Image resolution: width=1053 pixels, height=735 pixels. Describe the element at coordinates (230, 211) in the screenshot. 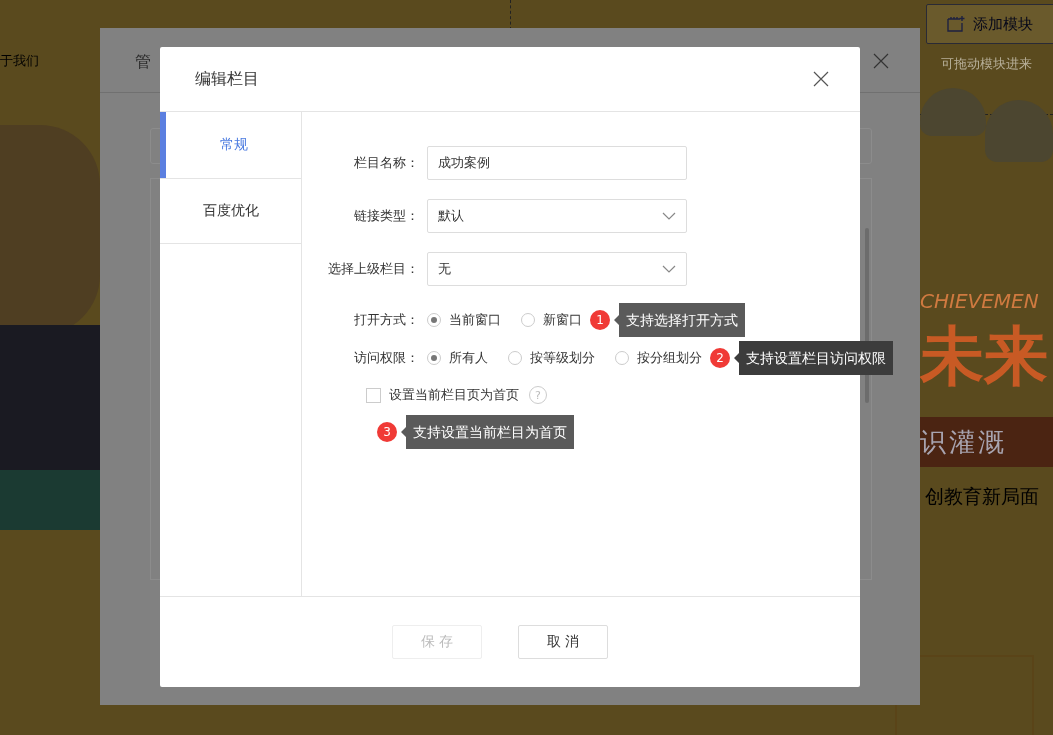

I see `sidebar-tab: 百度优化` at that location.